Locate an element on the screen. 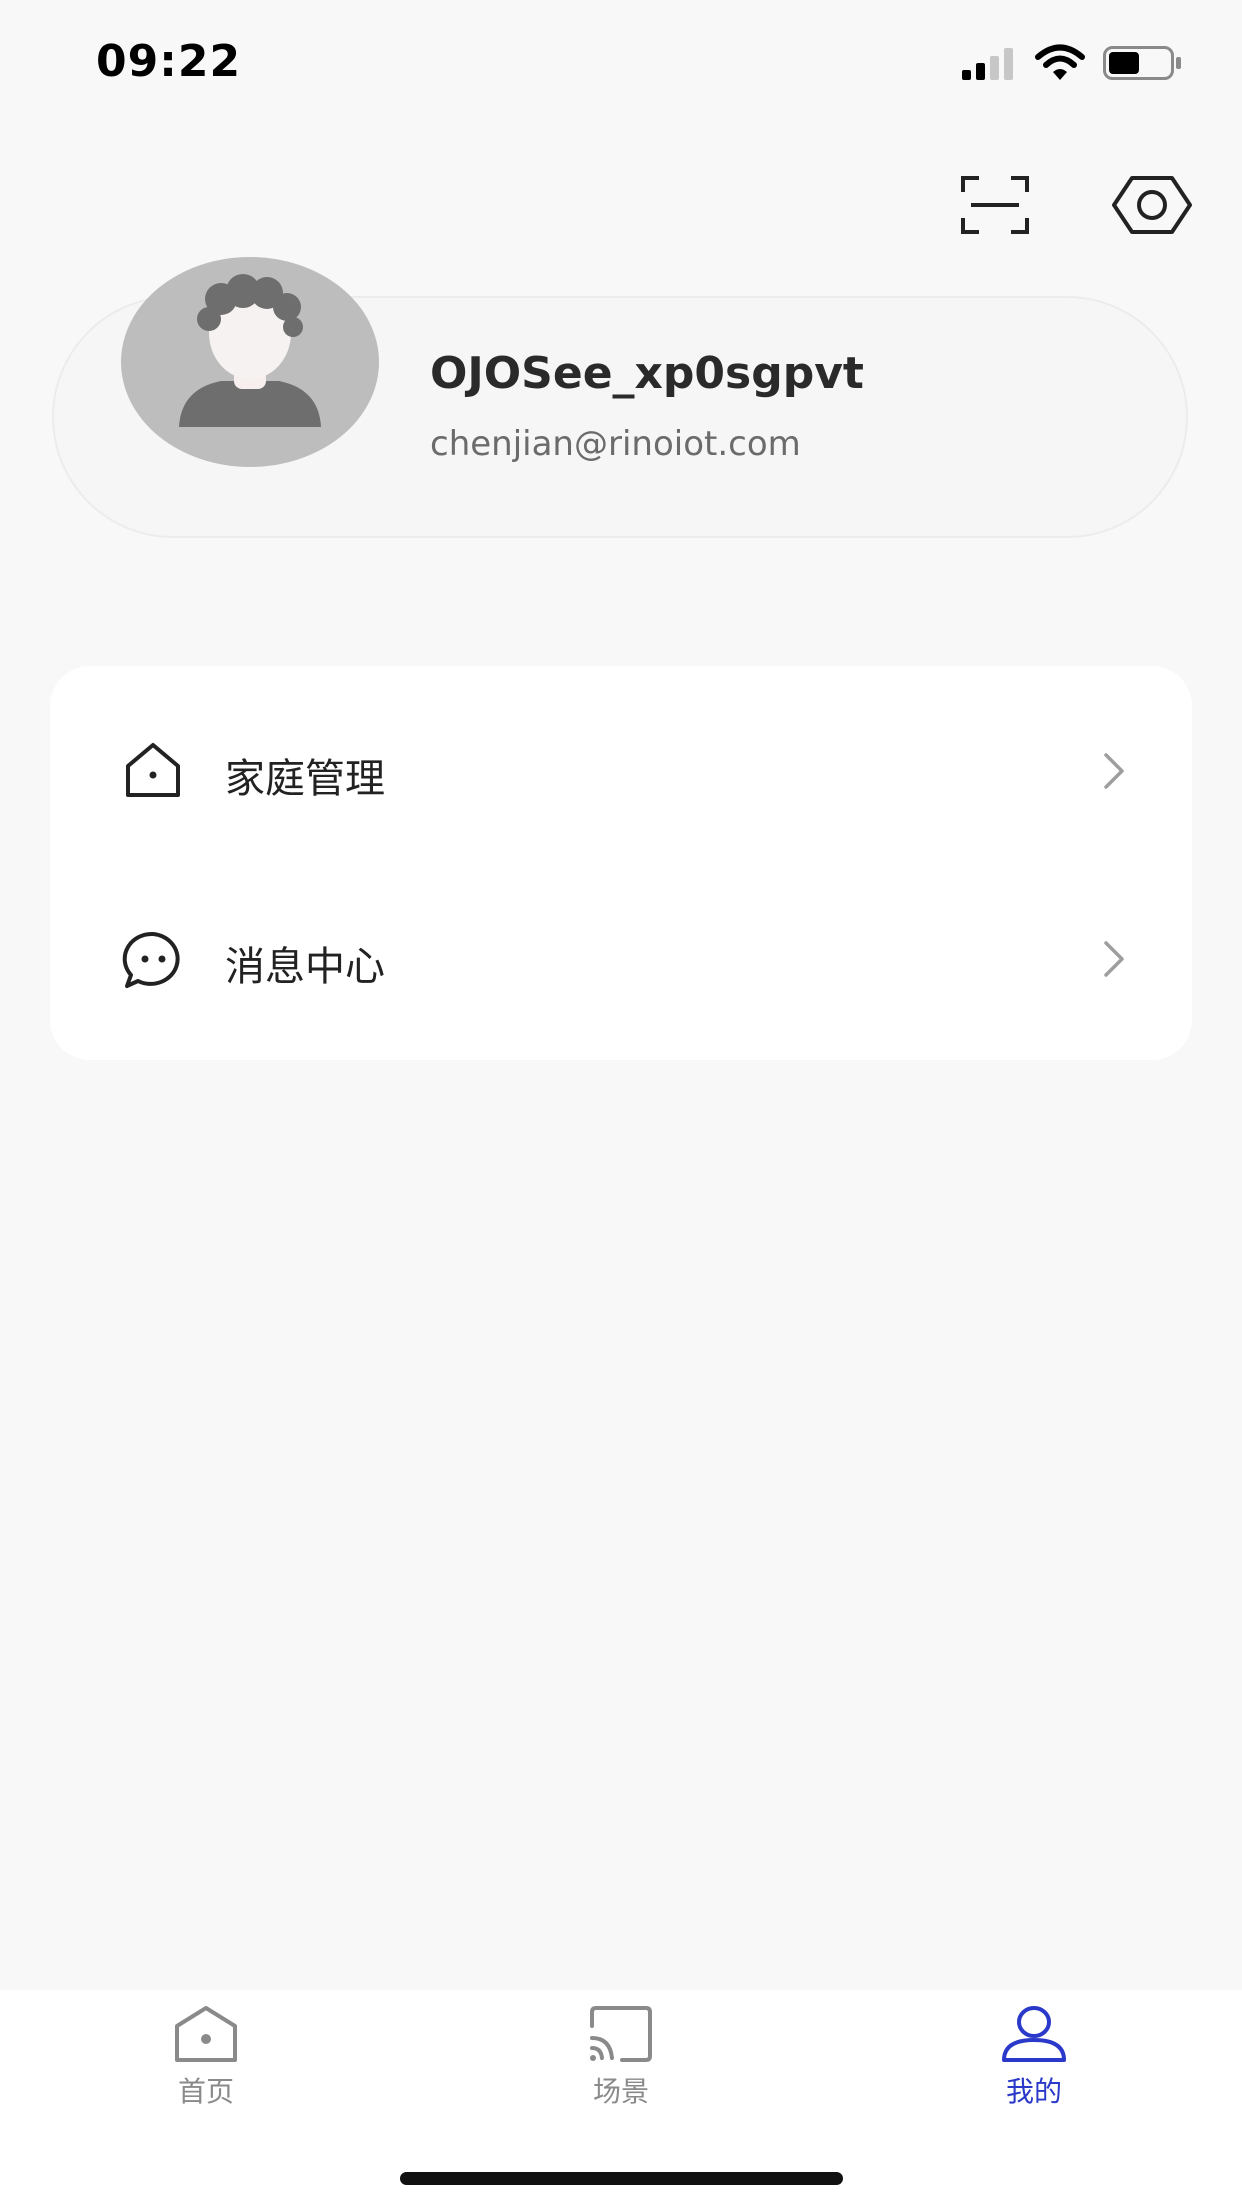 The image size is (1242, 2208). menu-item-message-center: 消息中心 is located at coordinates (571, 959).